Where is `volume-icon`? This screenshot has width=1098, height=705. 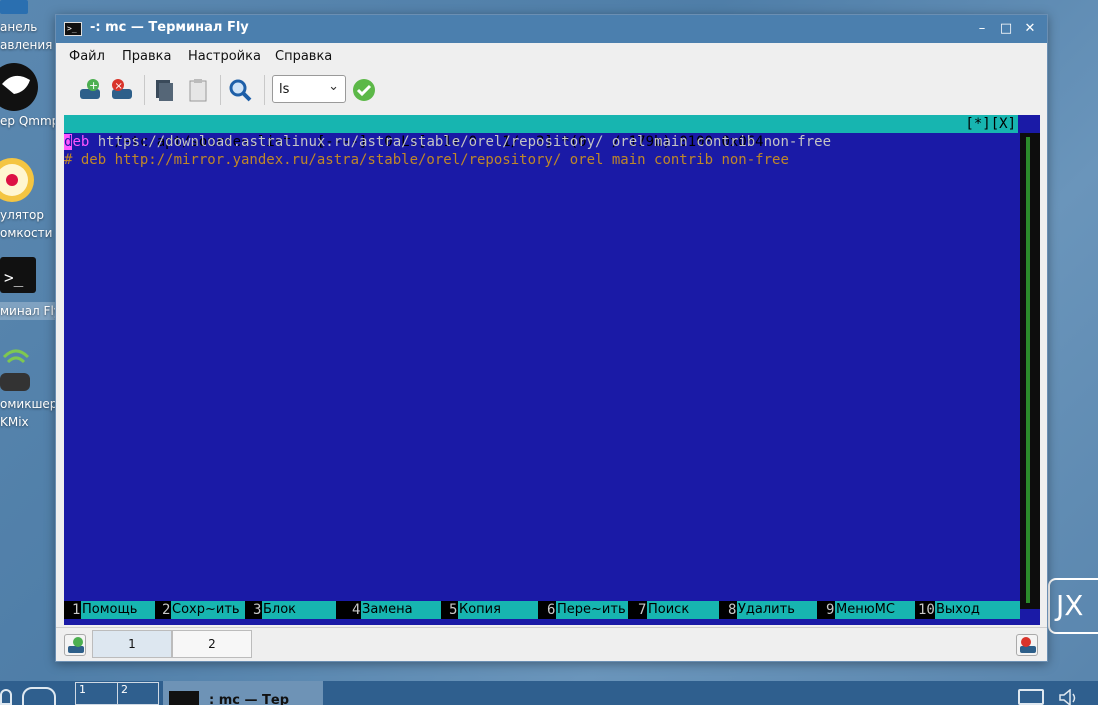 volume-icon is located at coordinates (1069, 696).